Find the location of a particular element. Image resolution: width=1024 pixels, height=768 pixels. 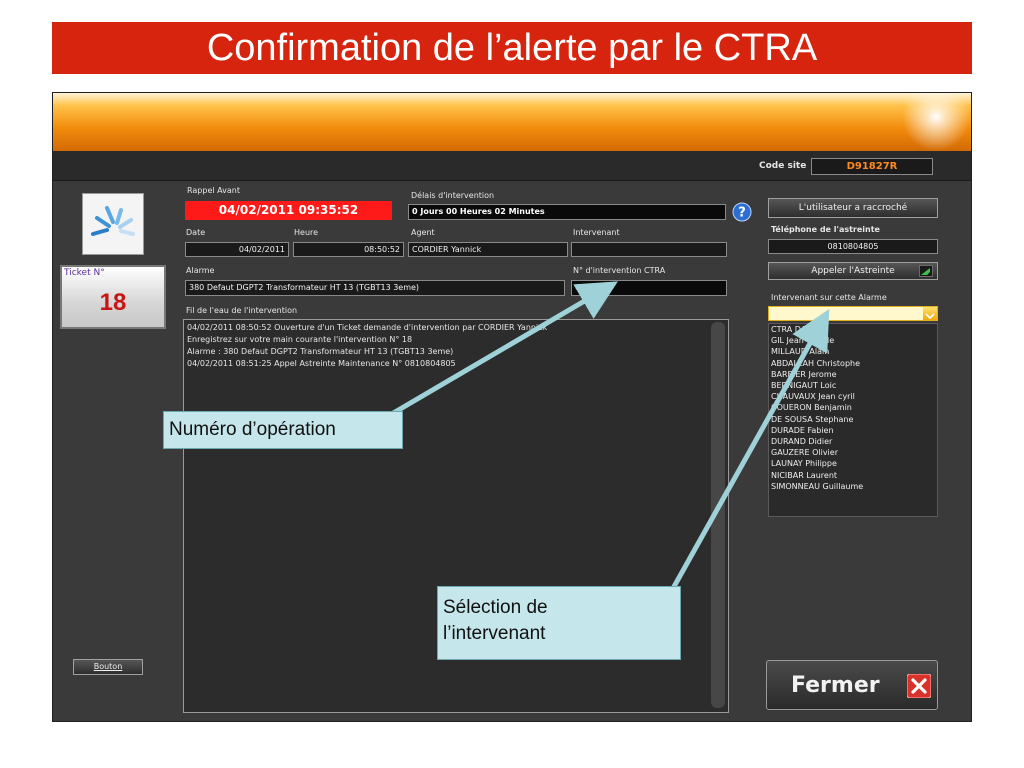

callout-line: l’intervenant is located at coordinates (494, 633).